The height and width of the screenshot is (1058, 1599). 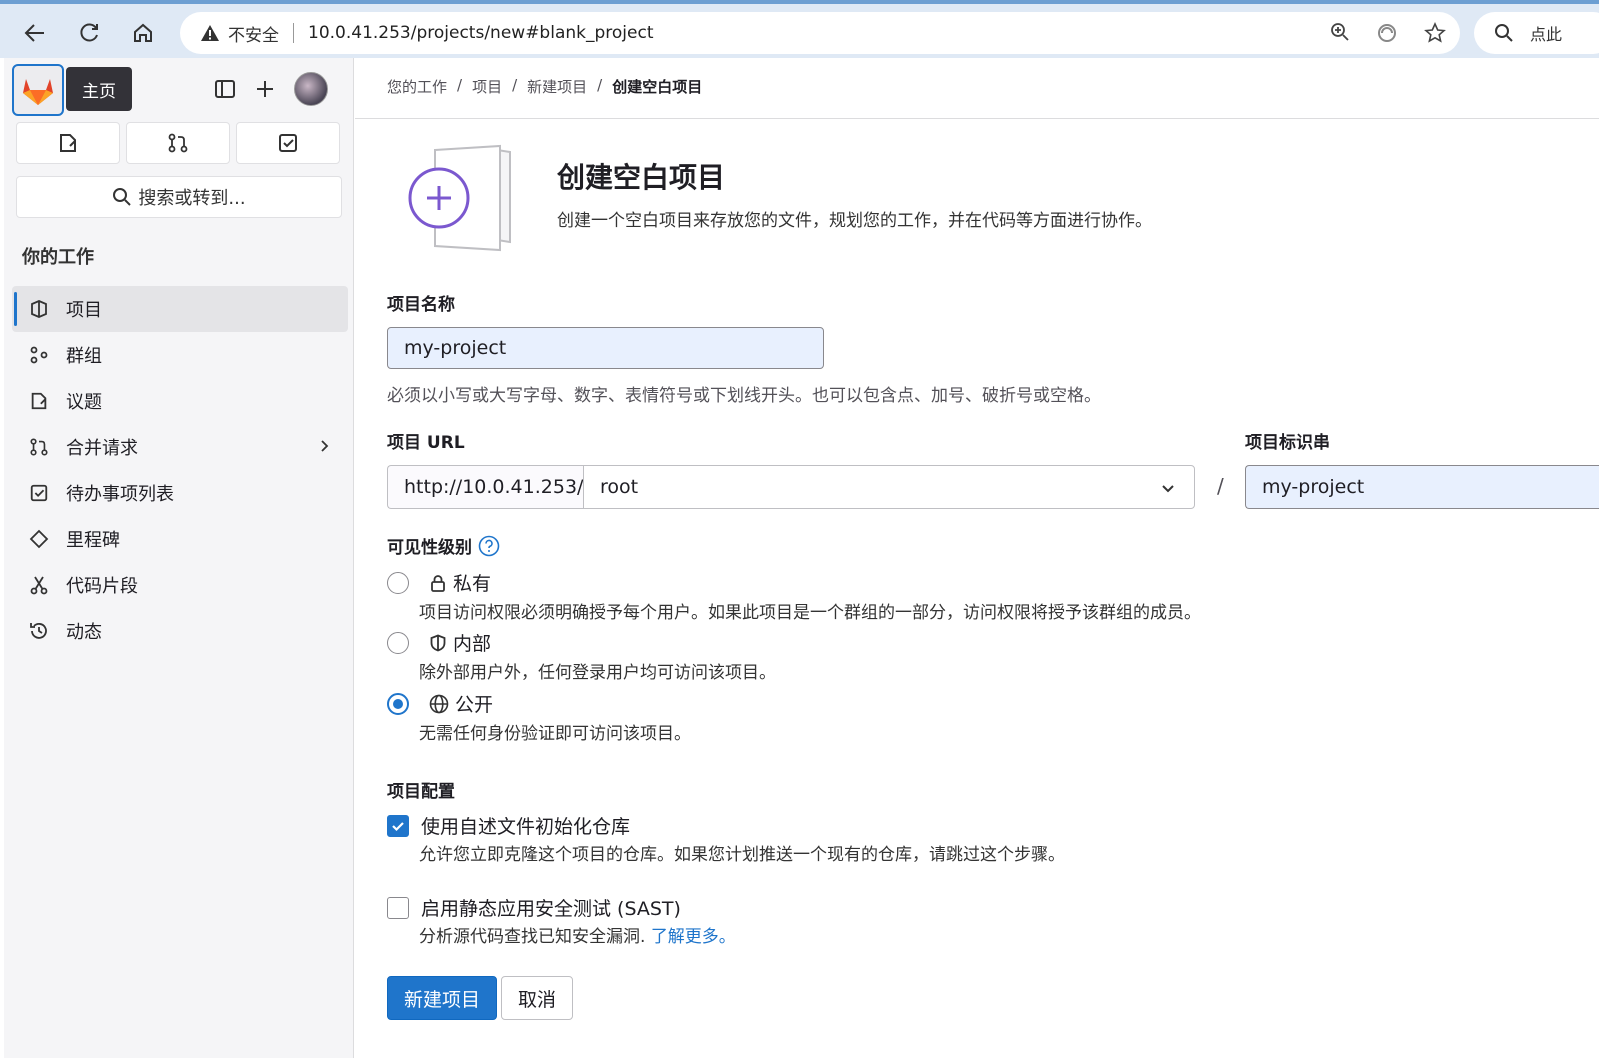 What do you see at coordinates (472, 644) in the screenshot?
I see `visibility-internal-label: 内部` at bounding box center [472, 644].